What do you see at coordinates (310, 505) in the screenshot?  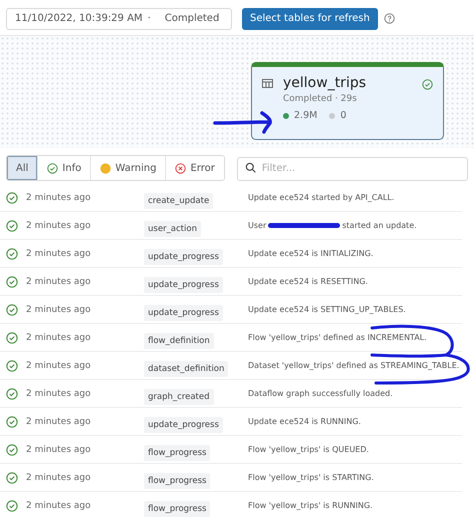 I see `event-message: Flow 'yellow_trips' is RUNNING.` at bounding box center [310, 505].